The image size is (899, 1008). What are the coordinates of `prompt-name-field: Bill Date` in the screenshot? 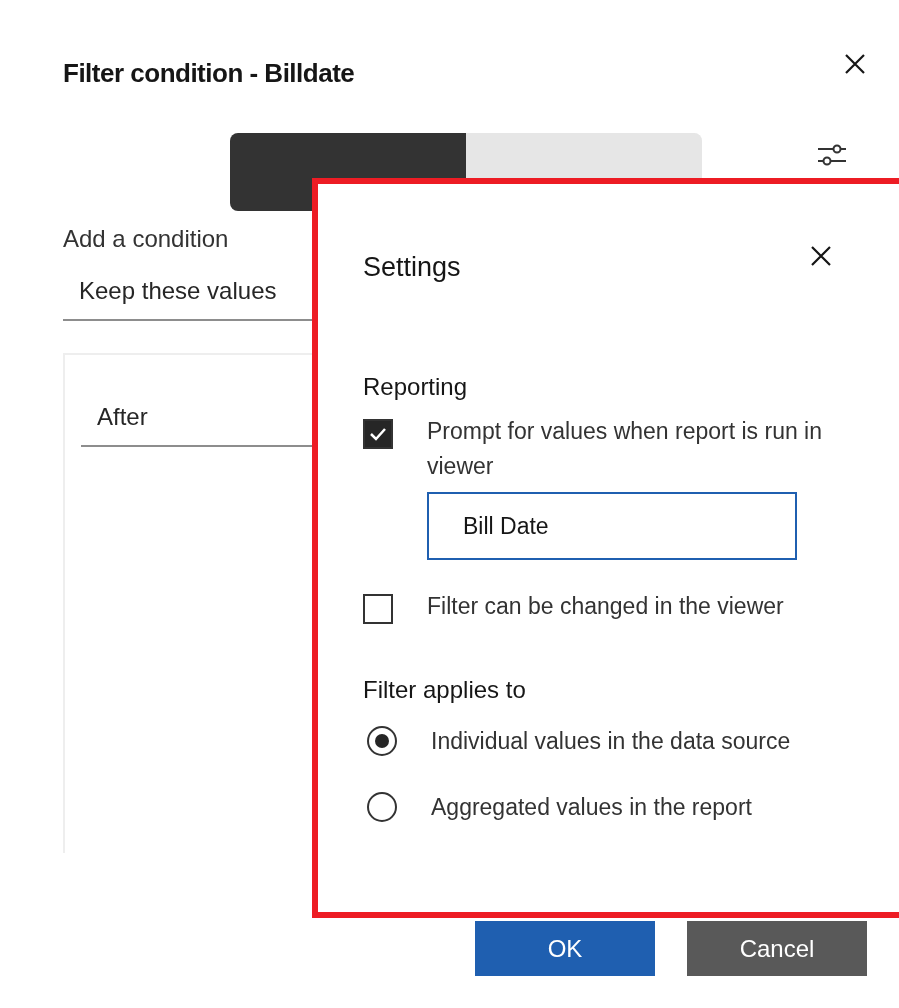 It's located at (612, 526).